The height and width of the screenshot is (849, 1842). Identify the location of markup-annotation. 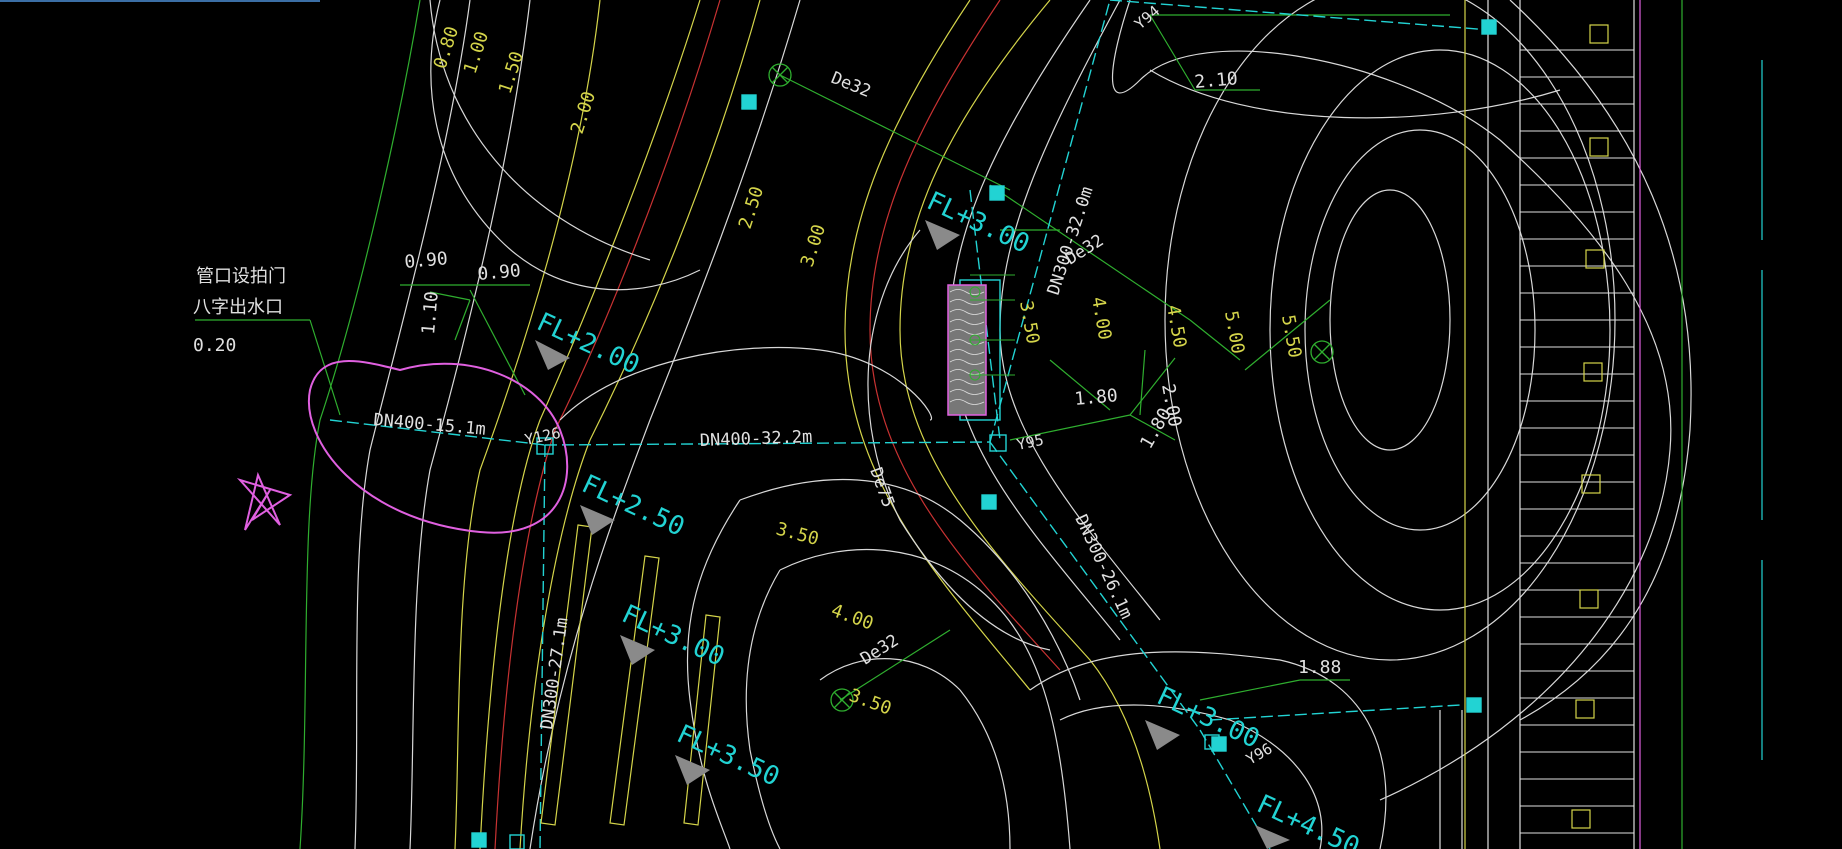
(402, 447).